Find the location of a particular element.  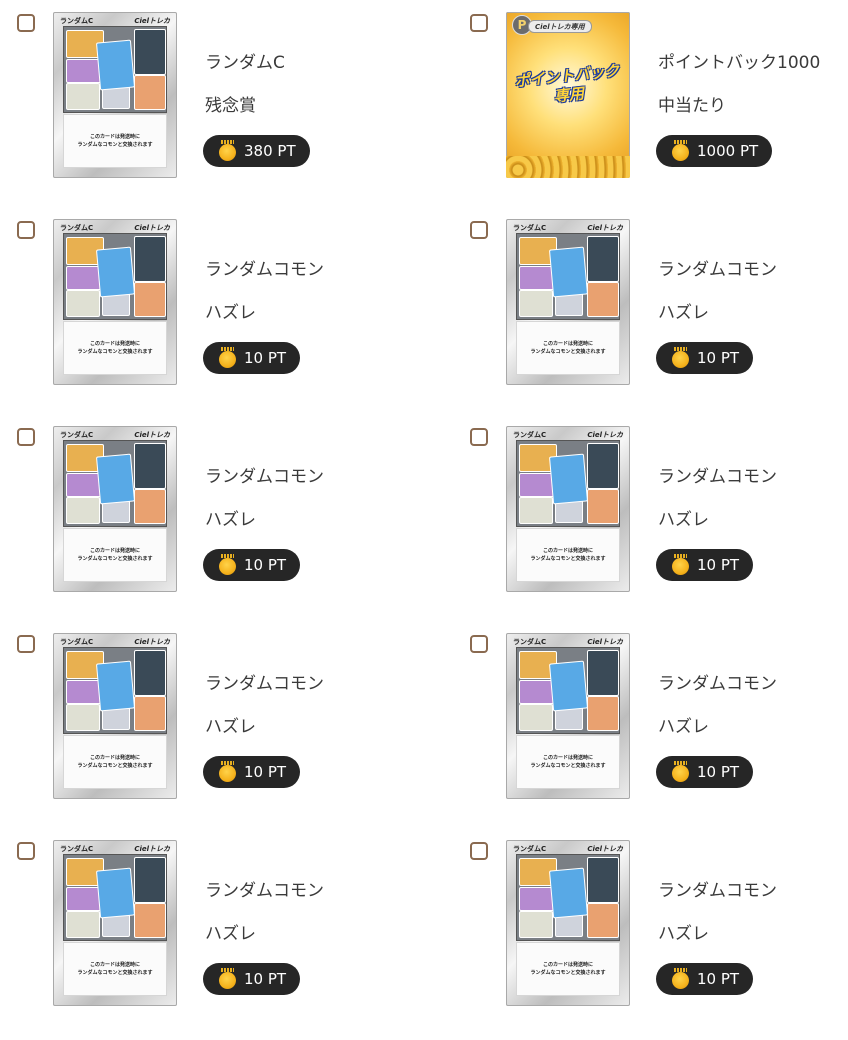

prize-result: 中当たり is located at coordinates (692, 106).